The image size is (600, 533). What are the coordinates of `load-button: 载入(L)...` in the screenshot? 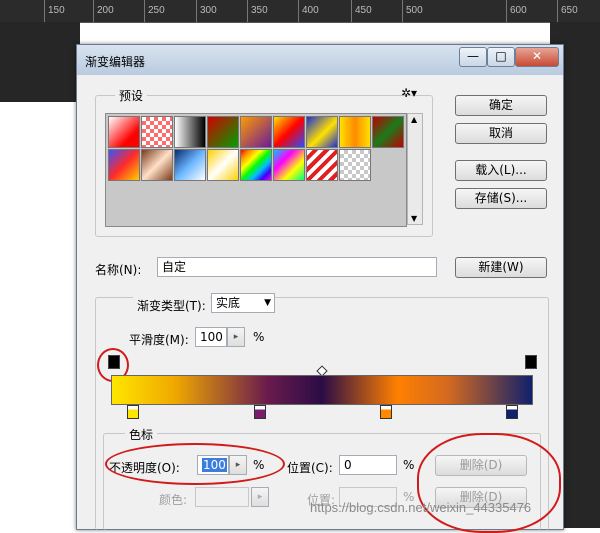 It's located at (501, 170).